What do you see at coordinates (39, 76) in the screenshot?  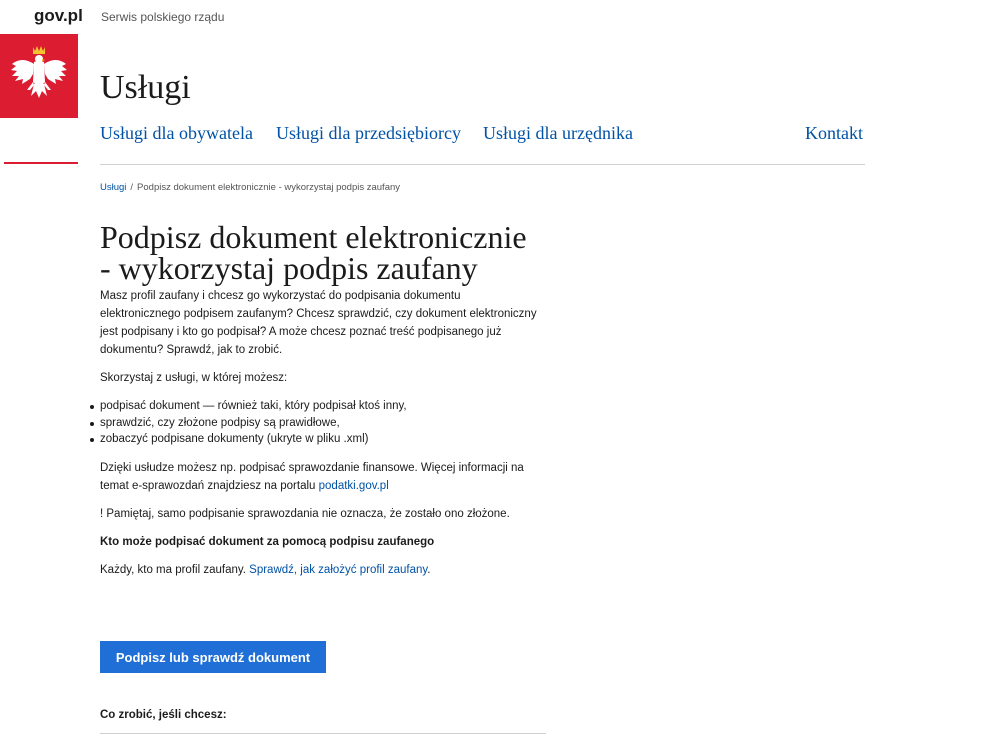 I see `polish-eagle-emblem-icon` at bounding box center [39, 76].